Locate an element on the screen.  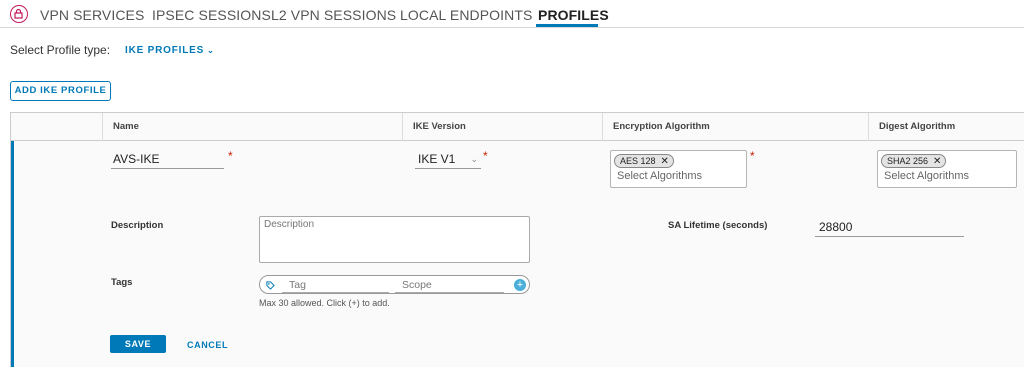
chip-label: AES 128 is located at coordinates (638, 161).